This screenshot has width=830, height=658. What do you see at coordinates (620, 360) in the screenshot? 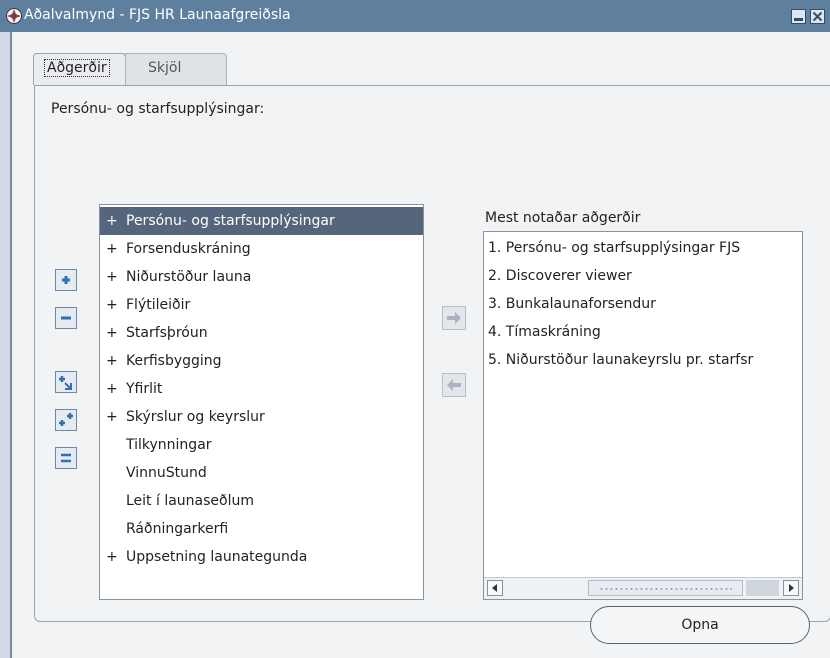
I see `list-item: 5. Niðurstöður launakeyrslu pr. starfsr` at bounding box center [620, 360].